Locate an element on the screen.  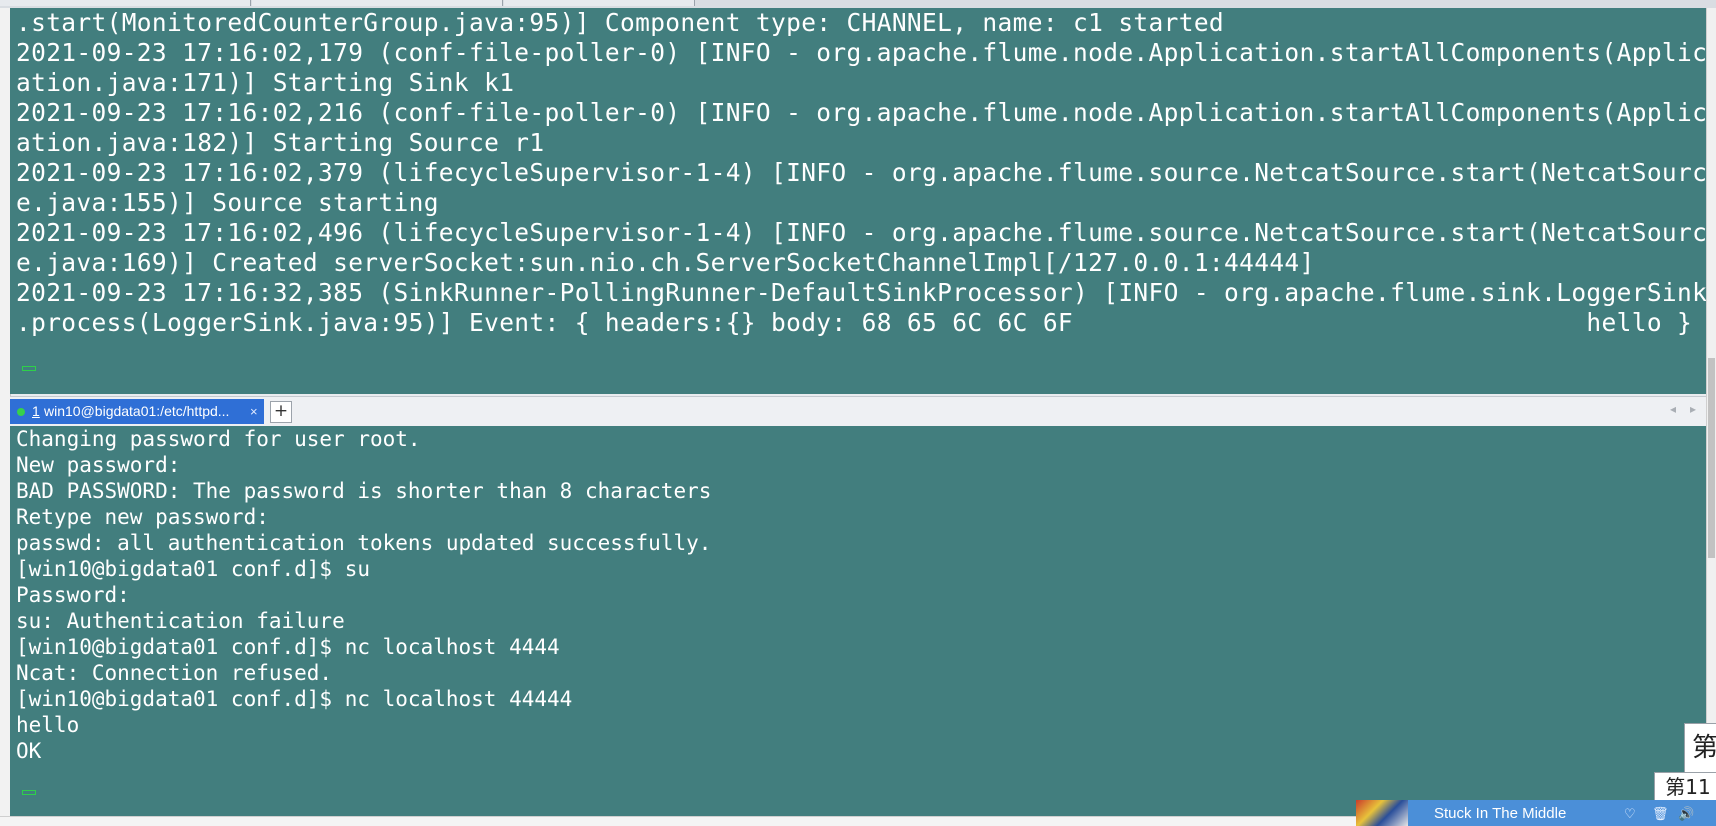
terminal-line: Retype new password: is located at coordinates (142, 517).